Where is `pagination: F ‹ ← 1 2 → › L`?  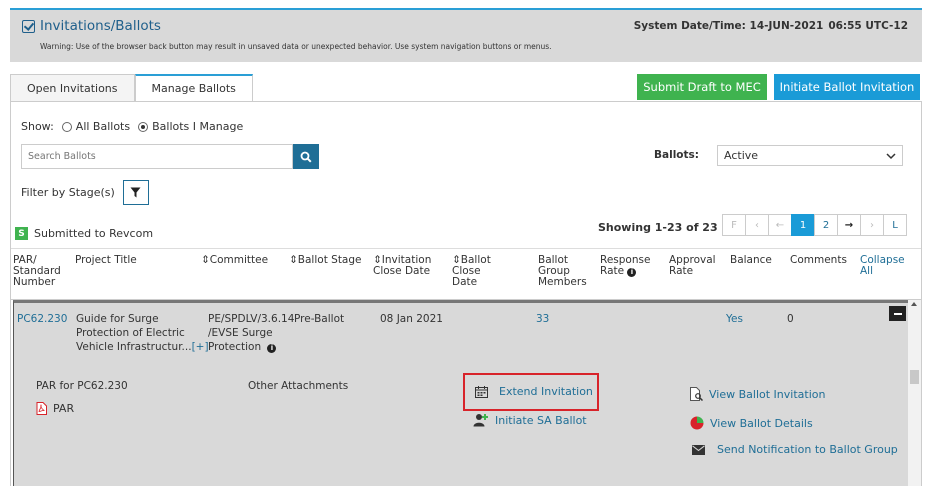 pagination: F ‹ ← 1 2 → › L is located at coordinates (814, 225).